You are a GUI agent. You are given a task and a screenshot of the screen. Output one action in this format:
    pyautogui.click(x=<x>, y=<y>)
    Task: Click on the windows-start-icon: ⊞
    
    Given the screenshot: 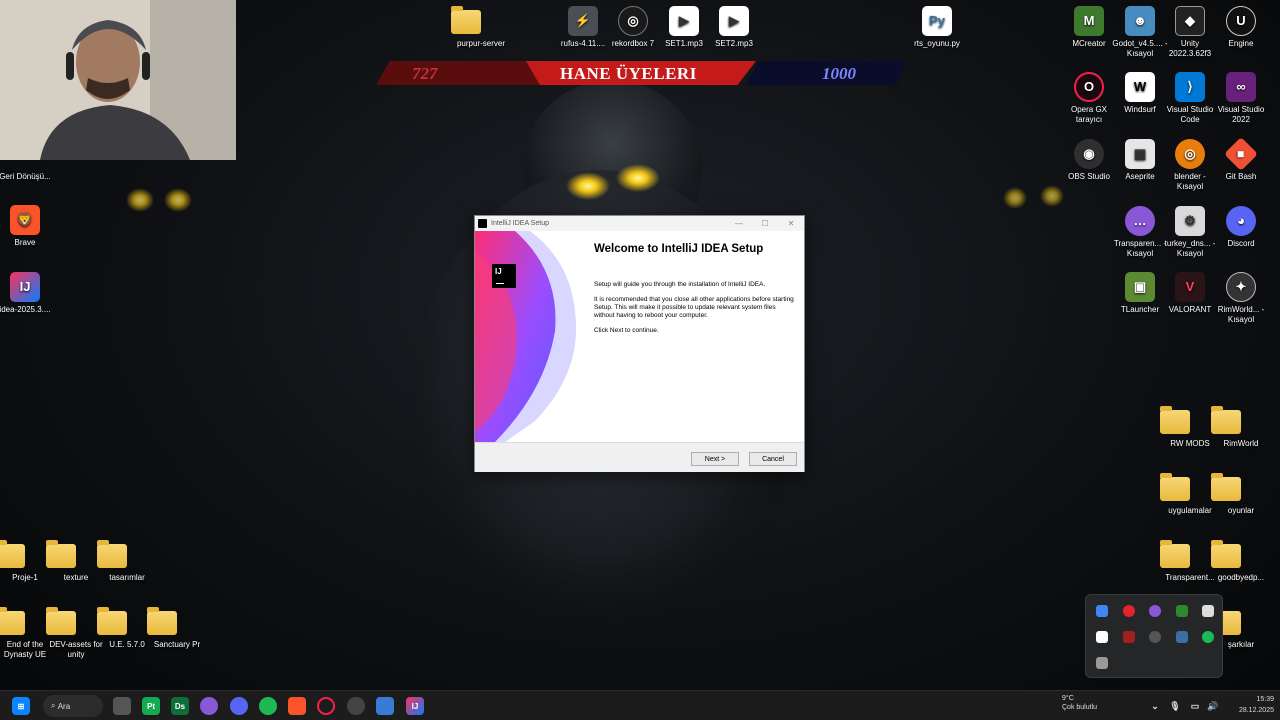 What is the action you would take?
    pyautogui.click(x=21, y=706)
    